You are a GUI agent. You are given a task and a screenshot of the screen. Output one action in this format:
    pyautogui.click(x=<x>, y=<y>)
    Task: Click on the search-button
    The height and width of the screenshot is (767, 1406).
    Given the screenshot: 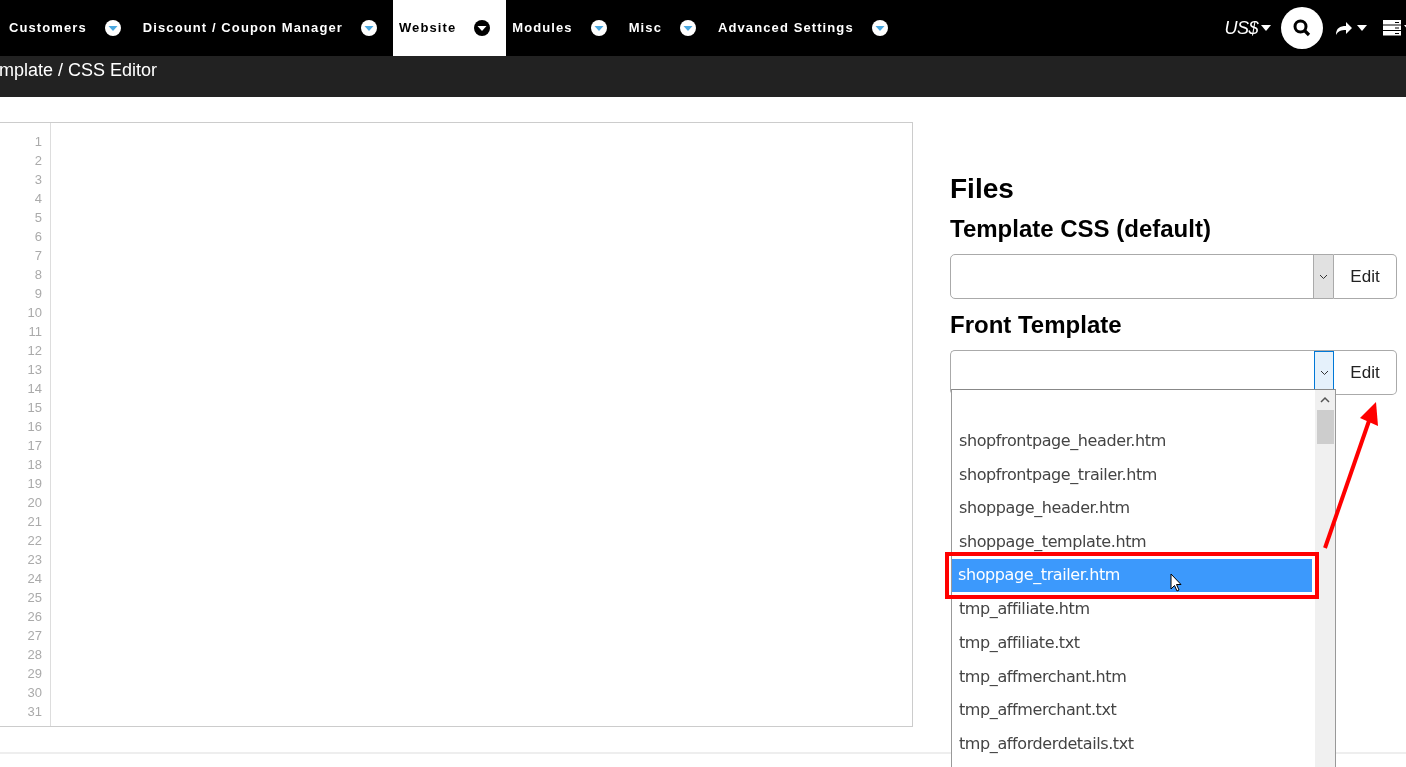 What is the action you would take?
    pyautogui.click(x=1302, y=28)
    